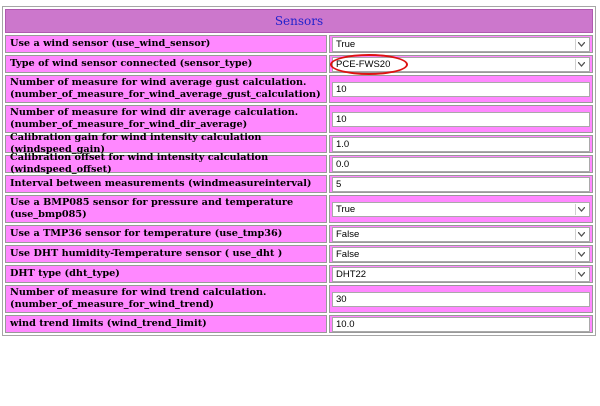 This screenshot has width=600, height=406. What do you see at coordinates (461, 299) in the screenshot?
I see `wind-trend-count-input: 30` at bounding box center [461, 299].